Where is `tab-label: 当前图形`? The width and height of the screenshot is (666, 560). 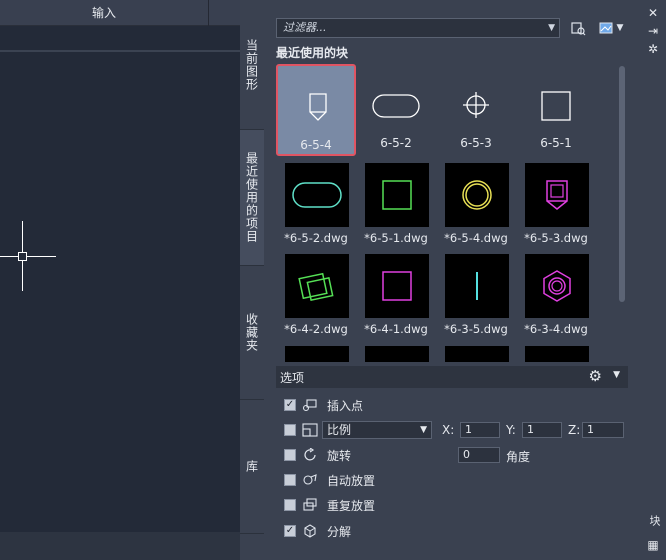
tab-label: 当前图形 is located at coordinates (251, 64).